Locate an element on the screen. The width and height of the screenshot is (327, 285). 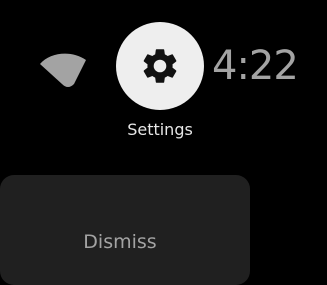
settings-label: Settings is located at coordinates (160, 129).